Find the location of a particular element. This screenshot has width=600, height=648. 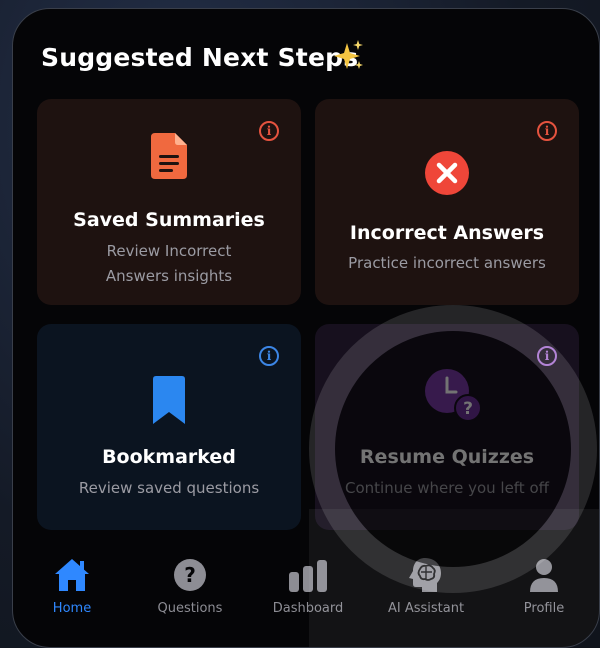

tab-home: Home is located at coordinates (72, 585).